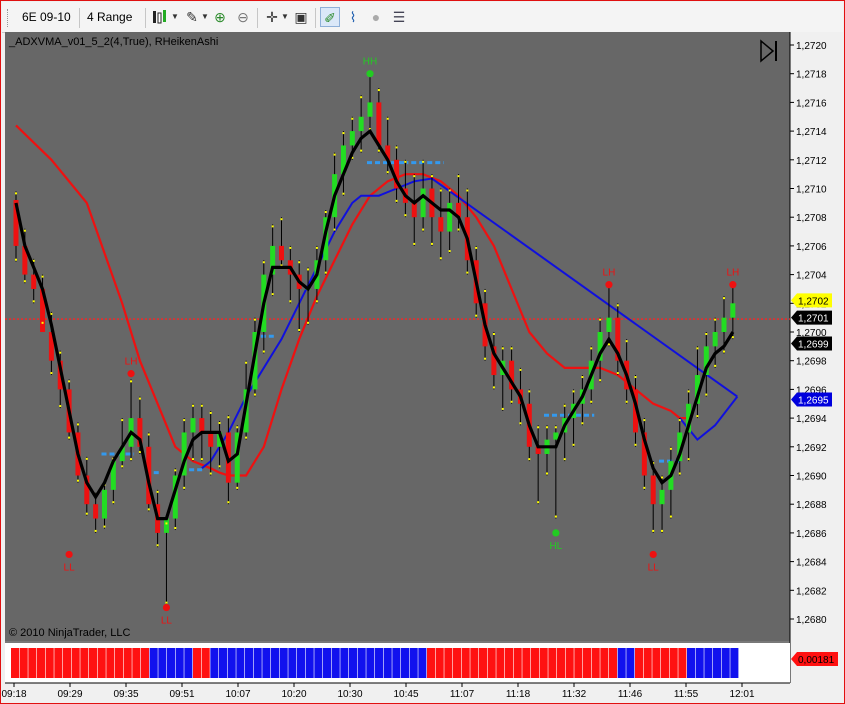 The width and height of the screenshot is (845, 704). What do you see at coordinates (770, 51) in the screenshot?
I see `skip-to-end-icon` at bounding box center [770, 51].